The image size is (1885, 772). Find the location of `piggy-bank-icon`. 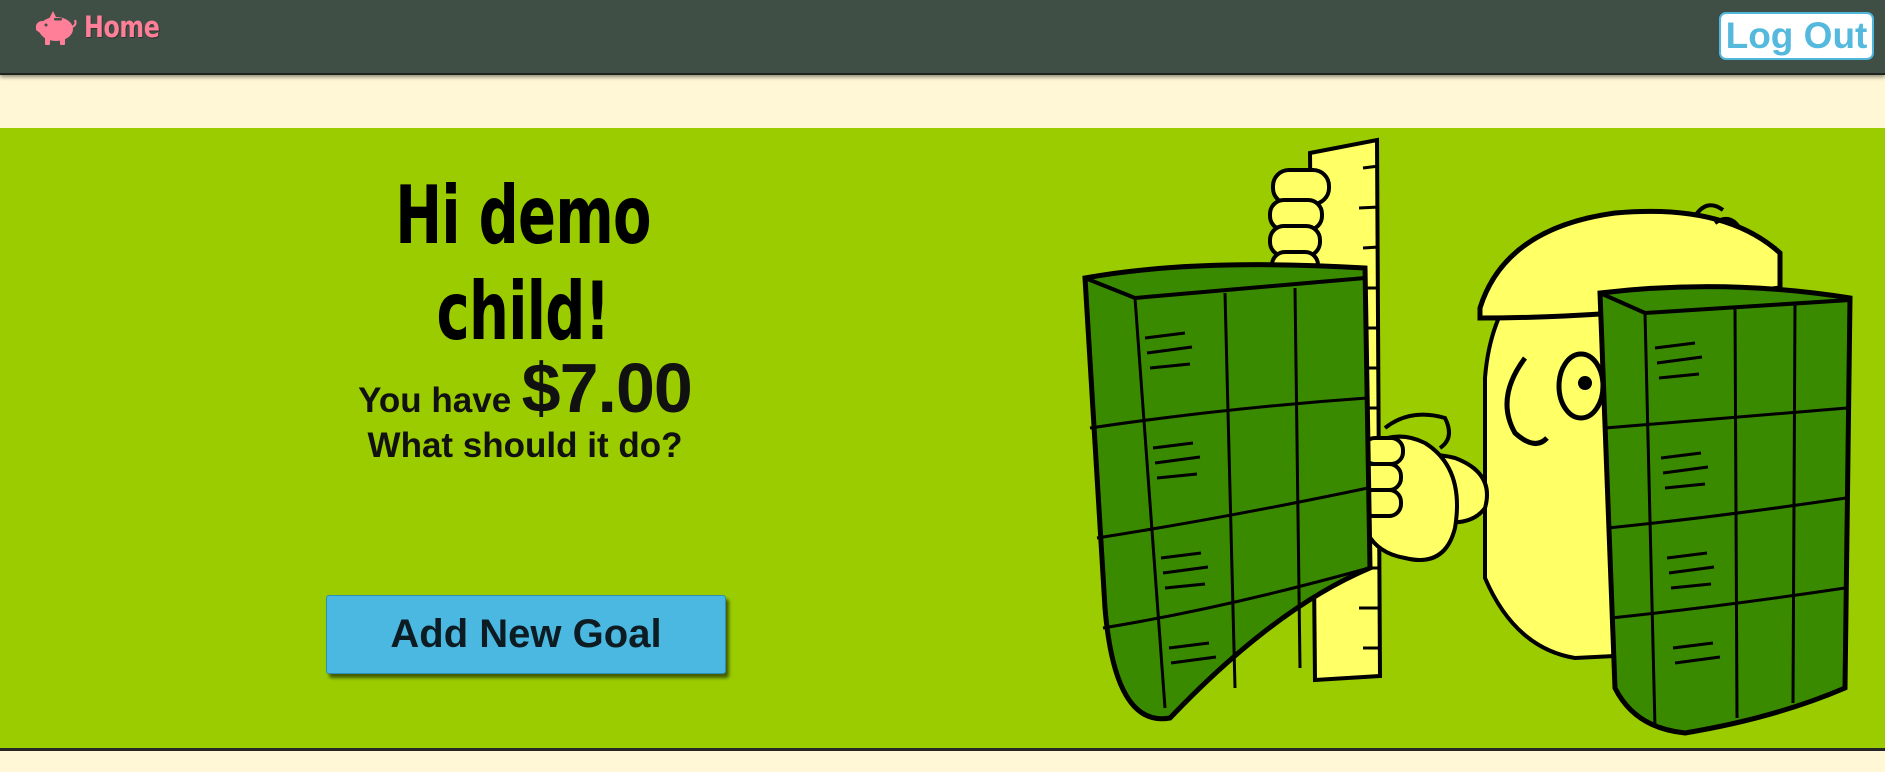

piggy-bank-icon is located at coordinates (56, 28).